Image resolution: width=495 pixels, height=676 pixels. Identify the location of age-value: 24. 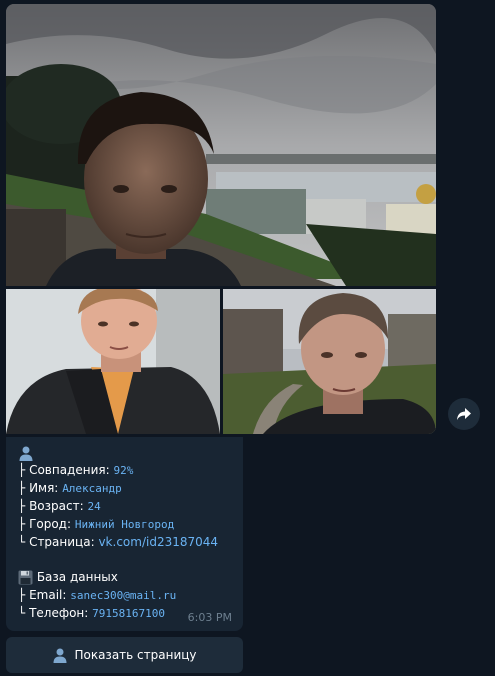
(94, 506).